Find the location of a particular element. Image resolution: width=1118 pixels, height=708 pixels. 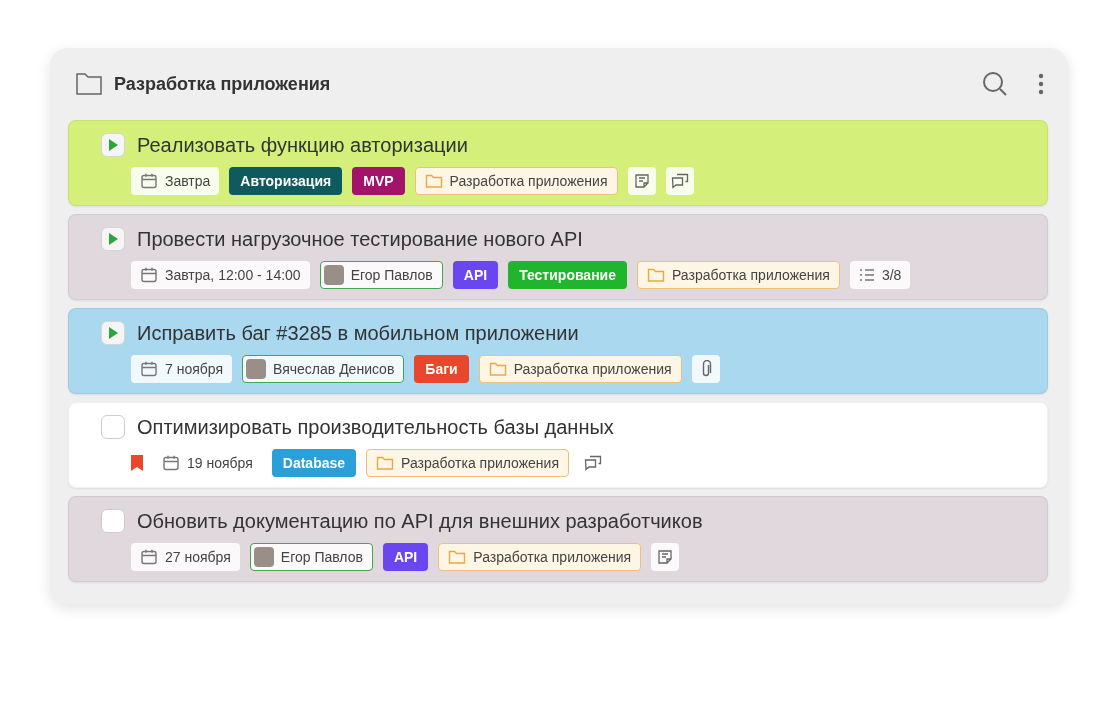

tag-label: MVP is located at coordinates (378, 181).